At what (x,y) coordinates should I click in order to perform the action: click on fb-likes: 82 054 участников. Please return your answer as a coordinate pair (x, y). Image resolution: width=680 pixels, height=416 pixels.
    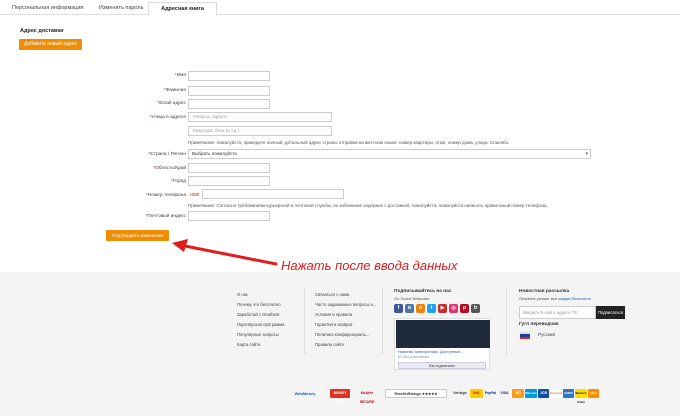
    Looking at the image, I should click on (413, 357).